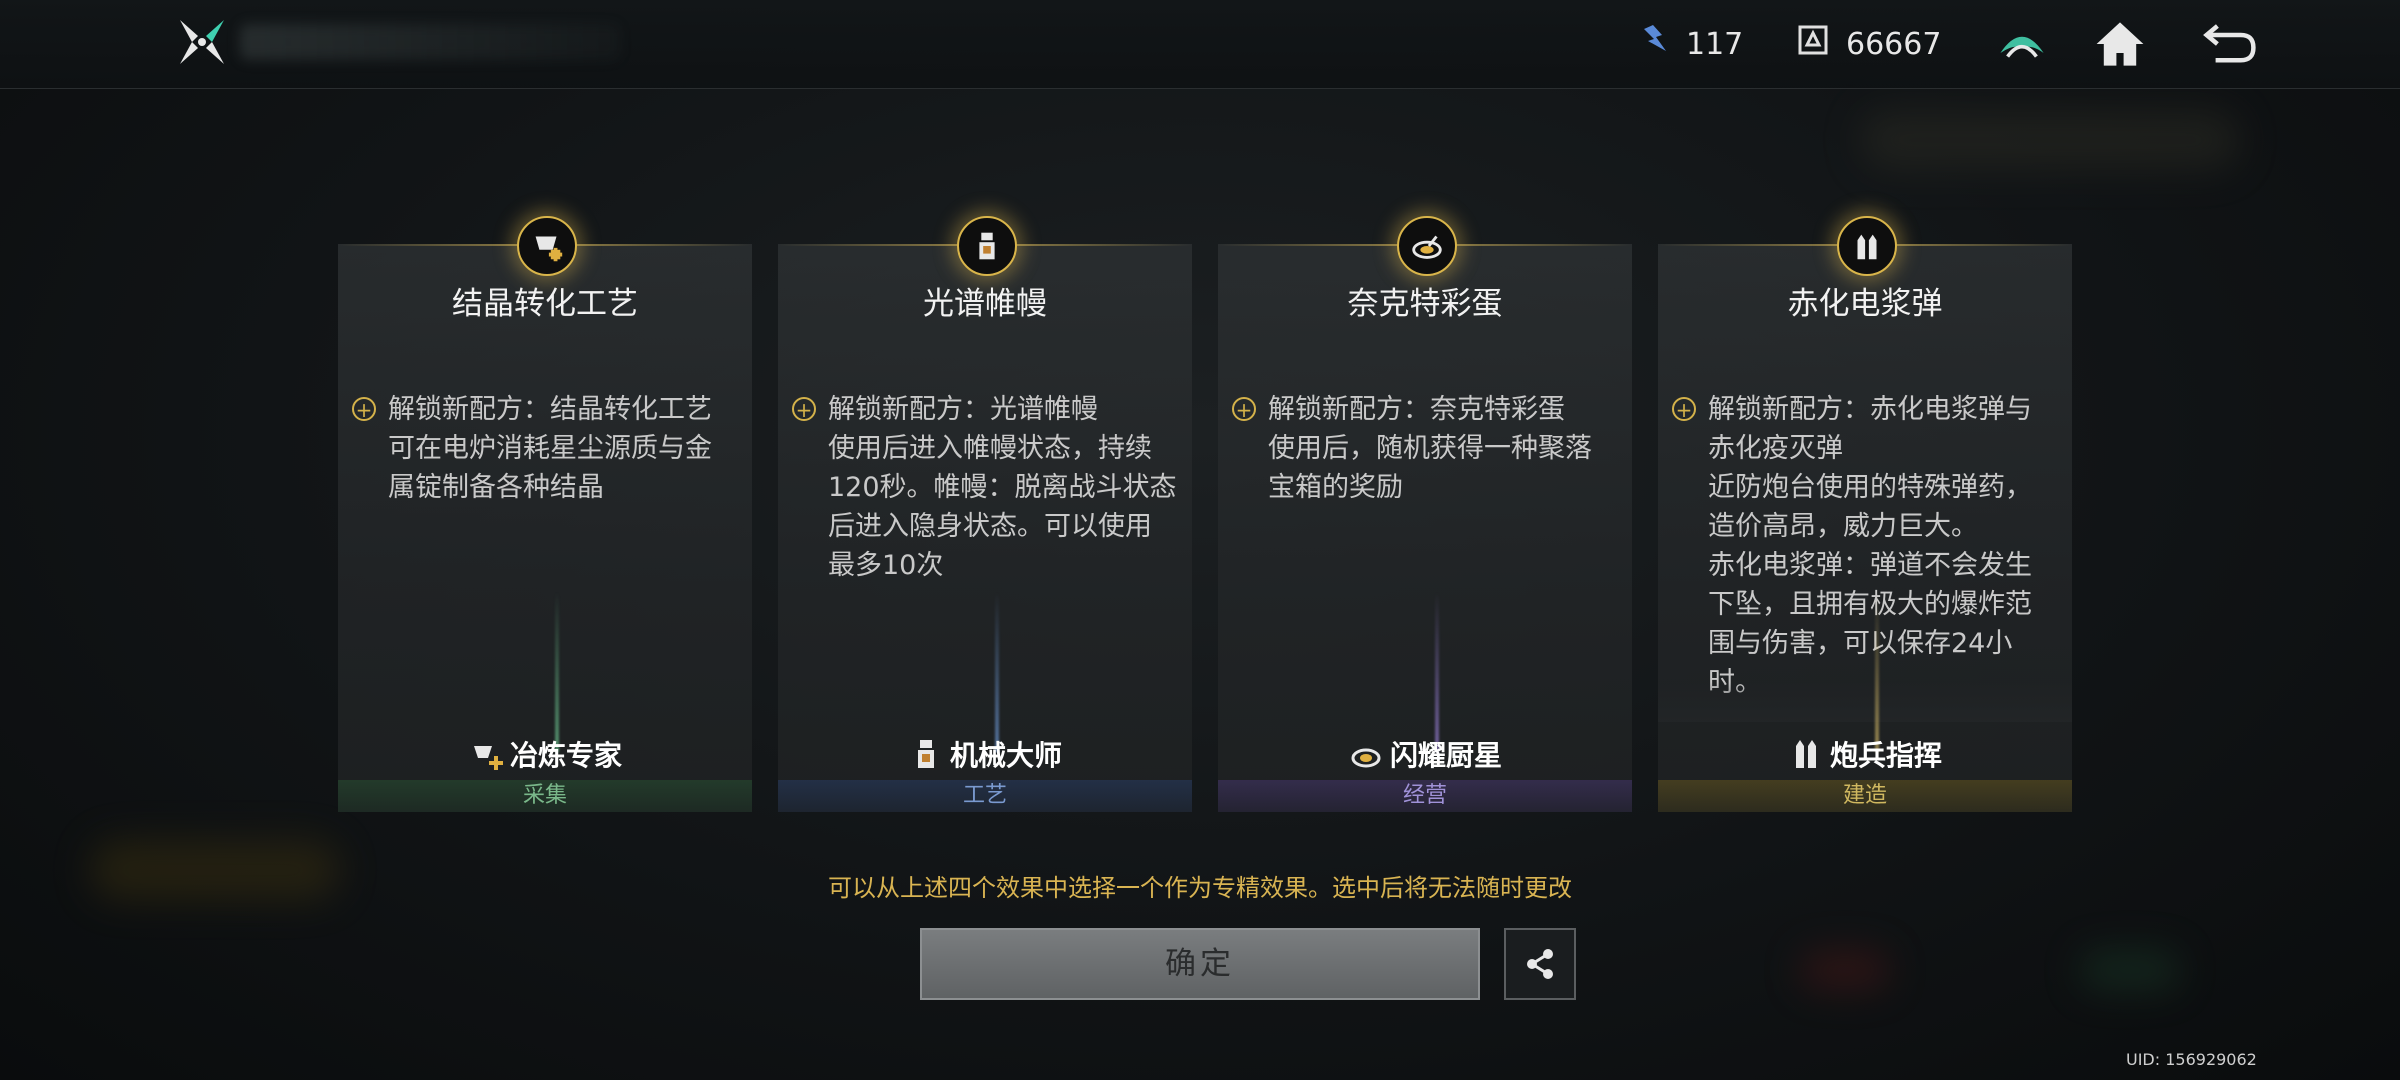 This screenshot has height=1080, width=2400. Describe the element at coordinates (1200, 964) in the screenshot. I see `confirm-button: 确定` at that location.